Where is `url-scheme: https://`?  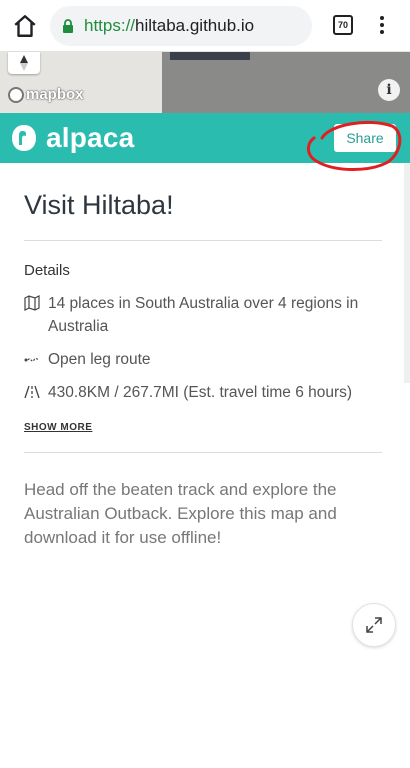 url-scheme: https:// is located at coordinates (110, 25).